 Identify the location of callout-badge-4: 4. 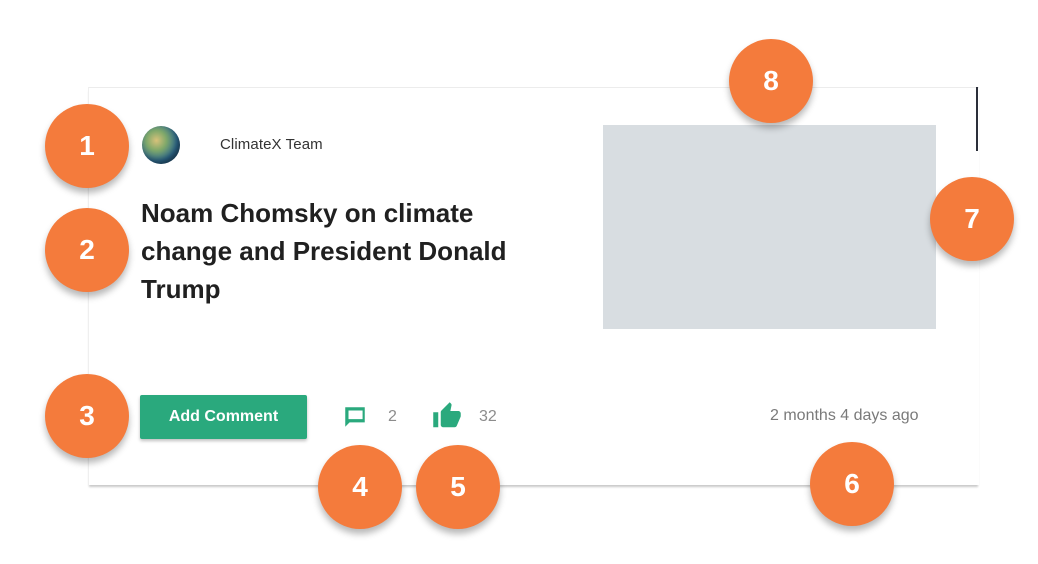
(360, 487).